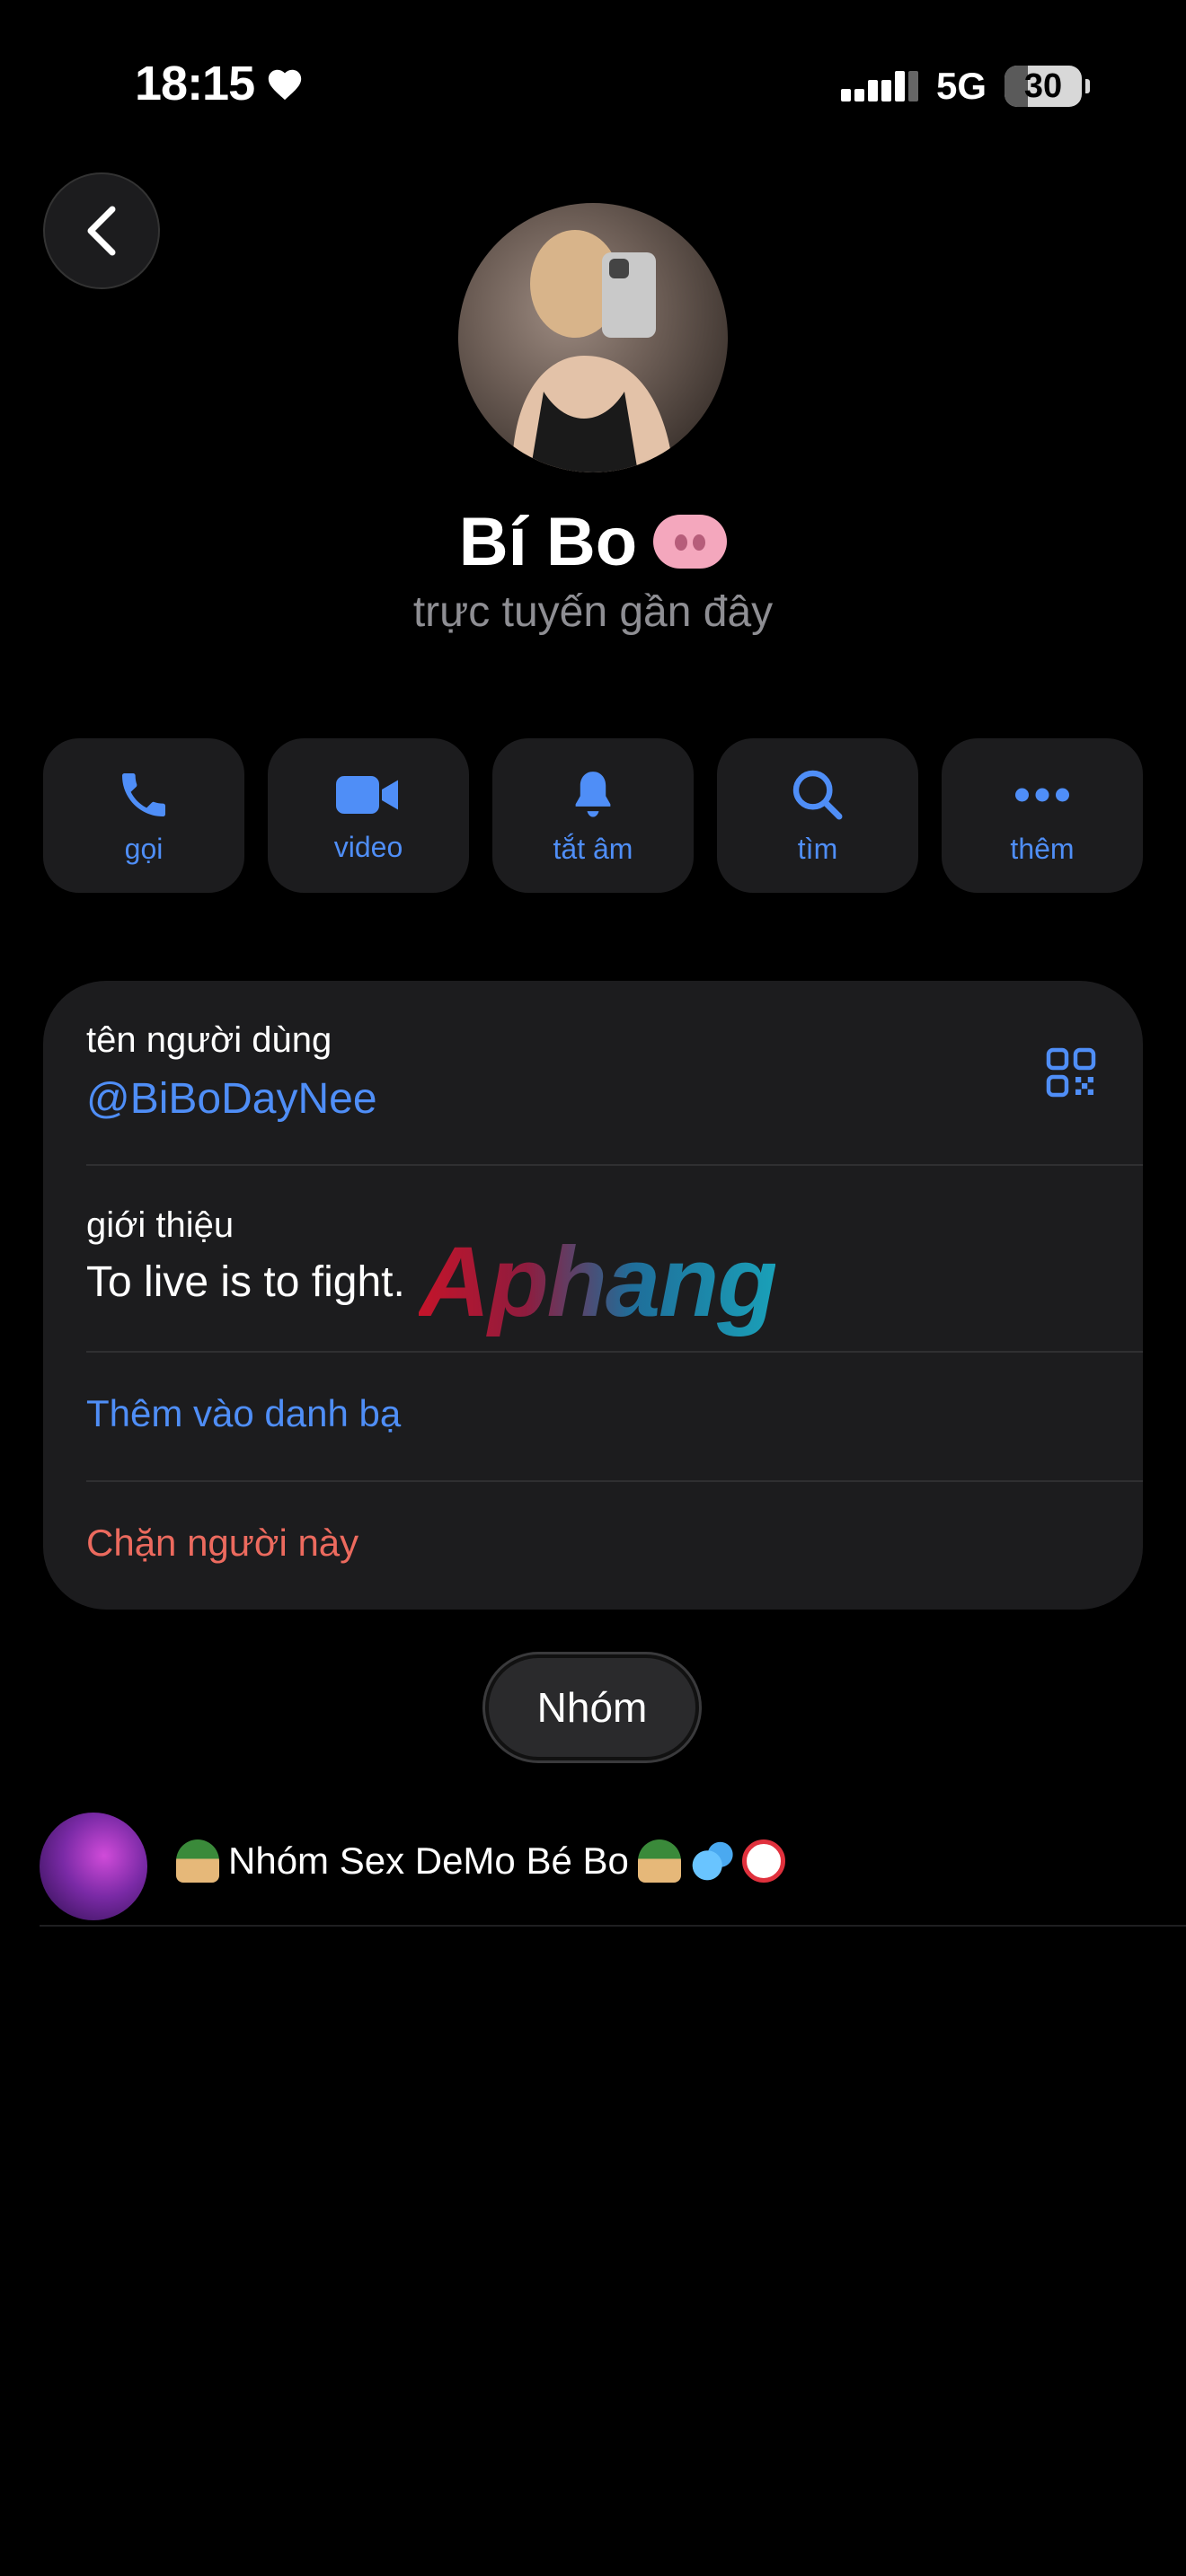 The width and height of the screenshot is (1186, 2576). Describe the element at coordinates (160, 1225) in the screenshot. I see `bio-label: giới thiệu` at that location.